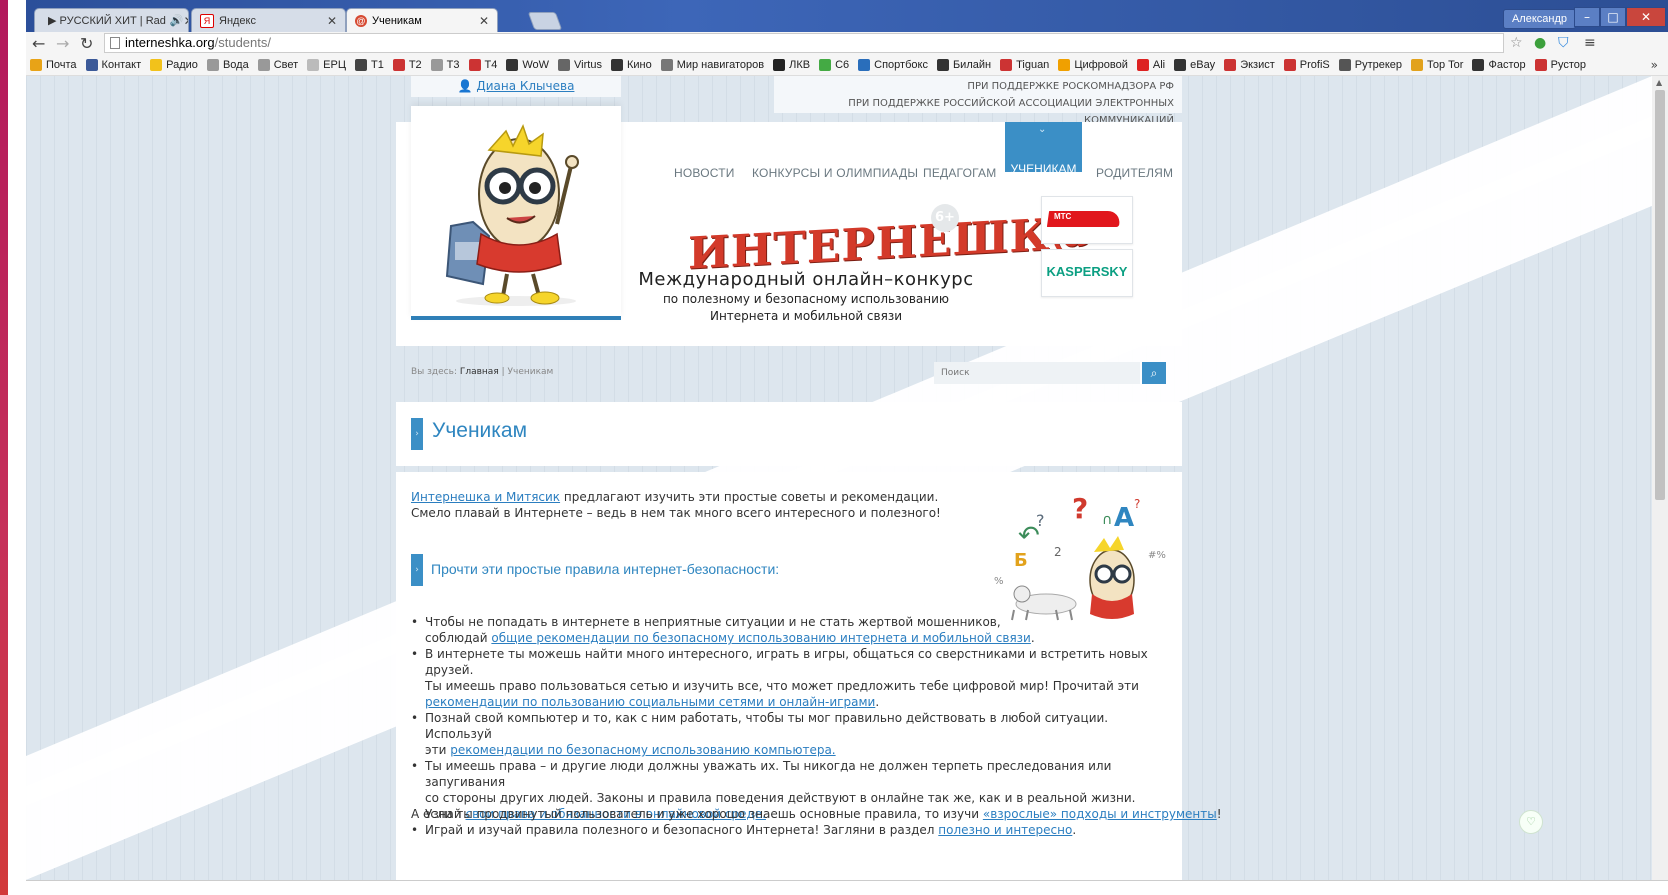 The width and height of the screenshot is (1668, 895). Describe the element at coordinates (277, 64) in the screenshot. I see `bookmark-item: Свет` at that location.